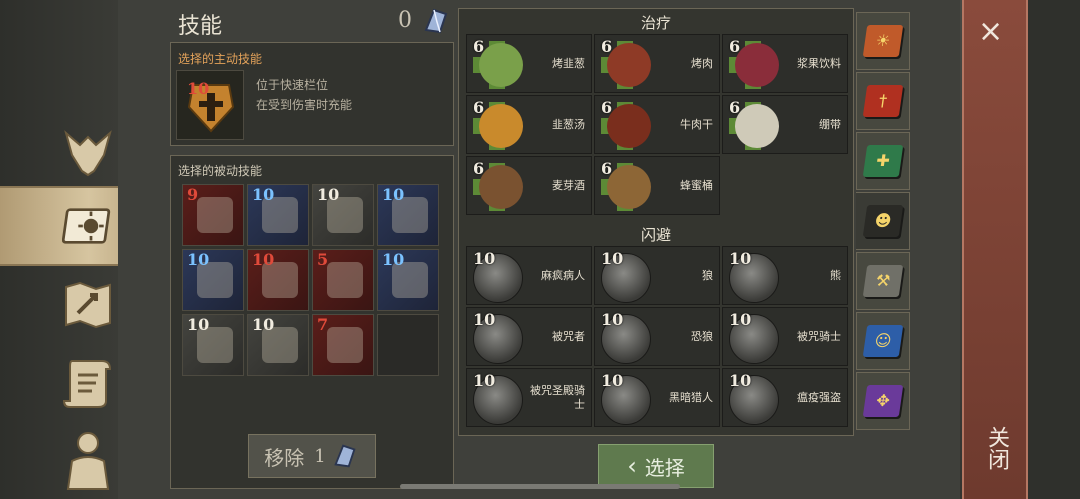 The image size is (1080, 499). What do you see at coordinates (563, 275) in the screenshot?
I see `item-name: 麻疯病人` at bounding box center [563, 275].